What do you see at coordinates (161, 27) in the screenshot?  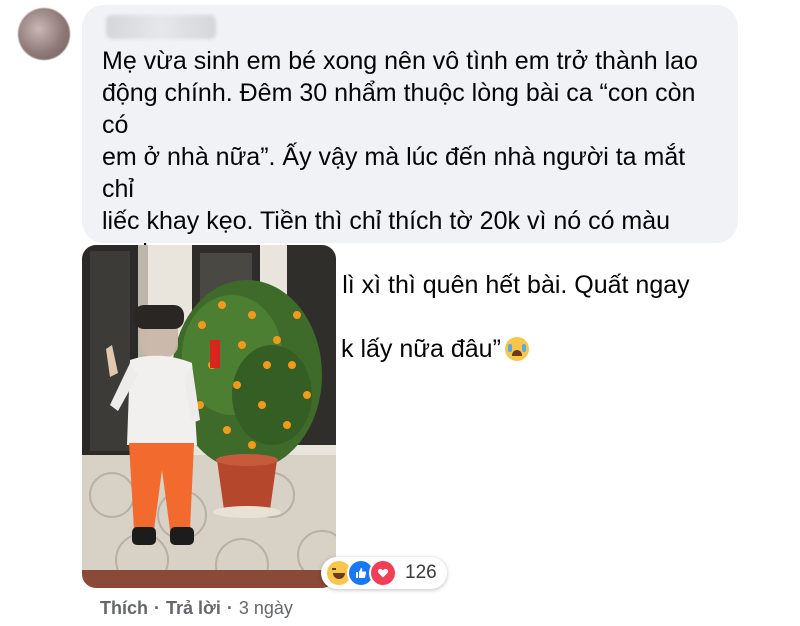 I see `commenter-name-blurred` at bounding box center [161, 27].